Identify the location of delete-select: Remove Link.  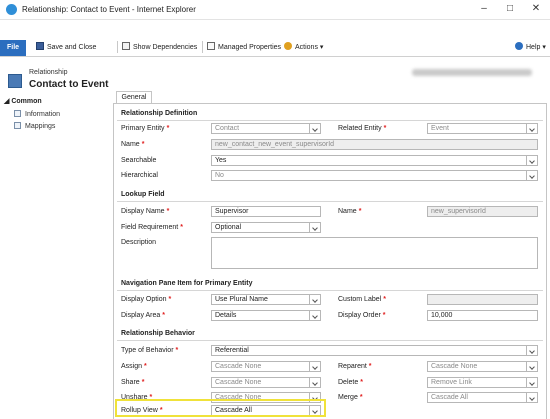
(482, 382).